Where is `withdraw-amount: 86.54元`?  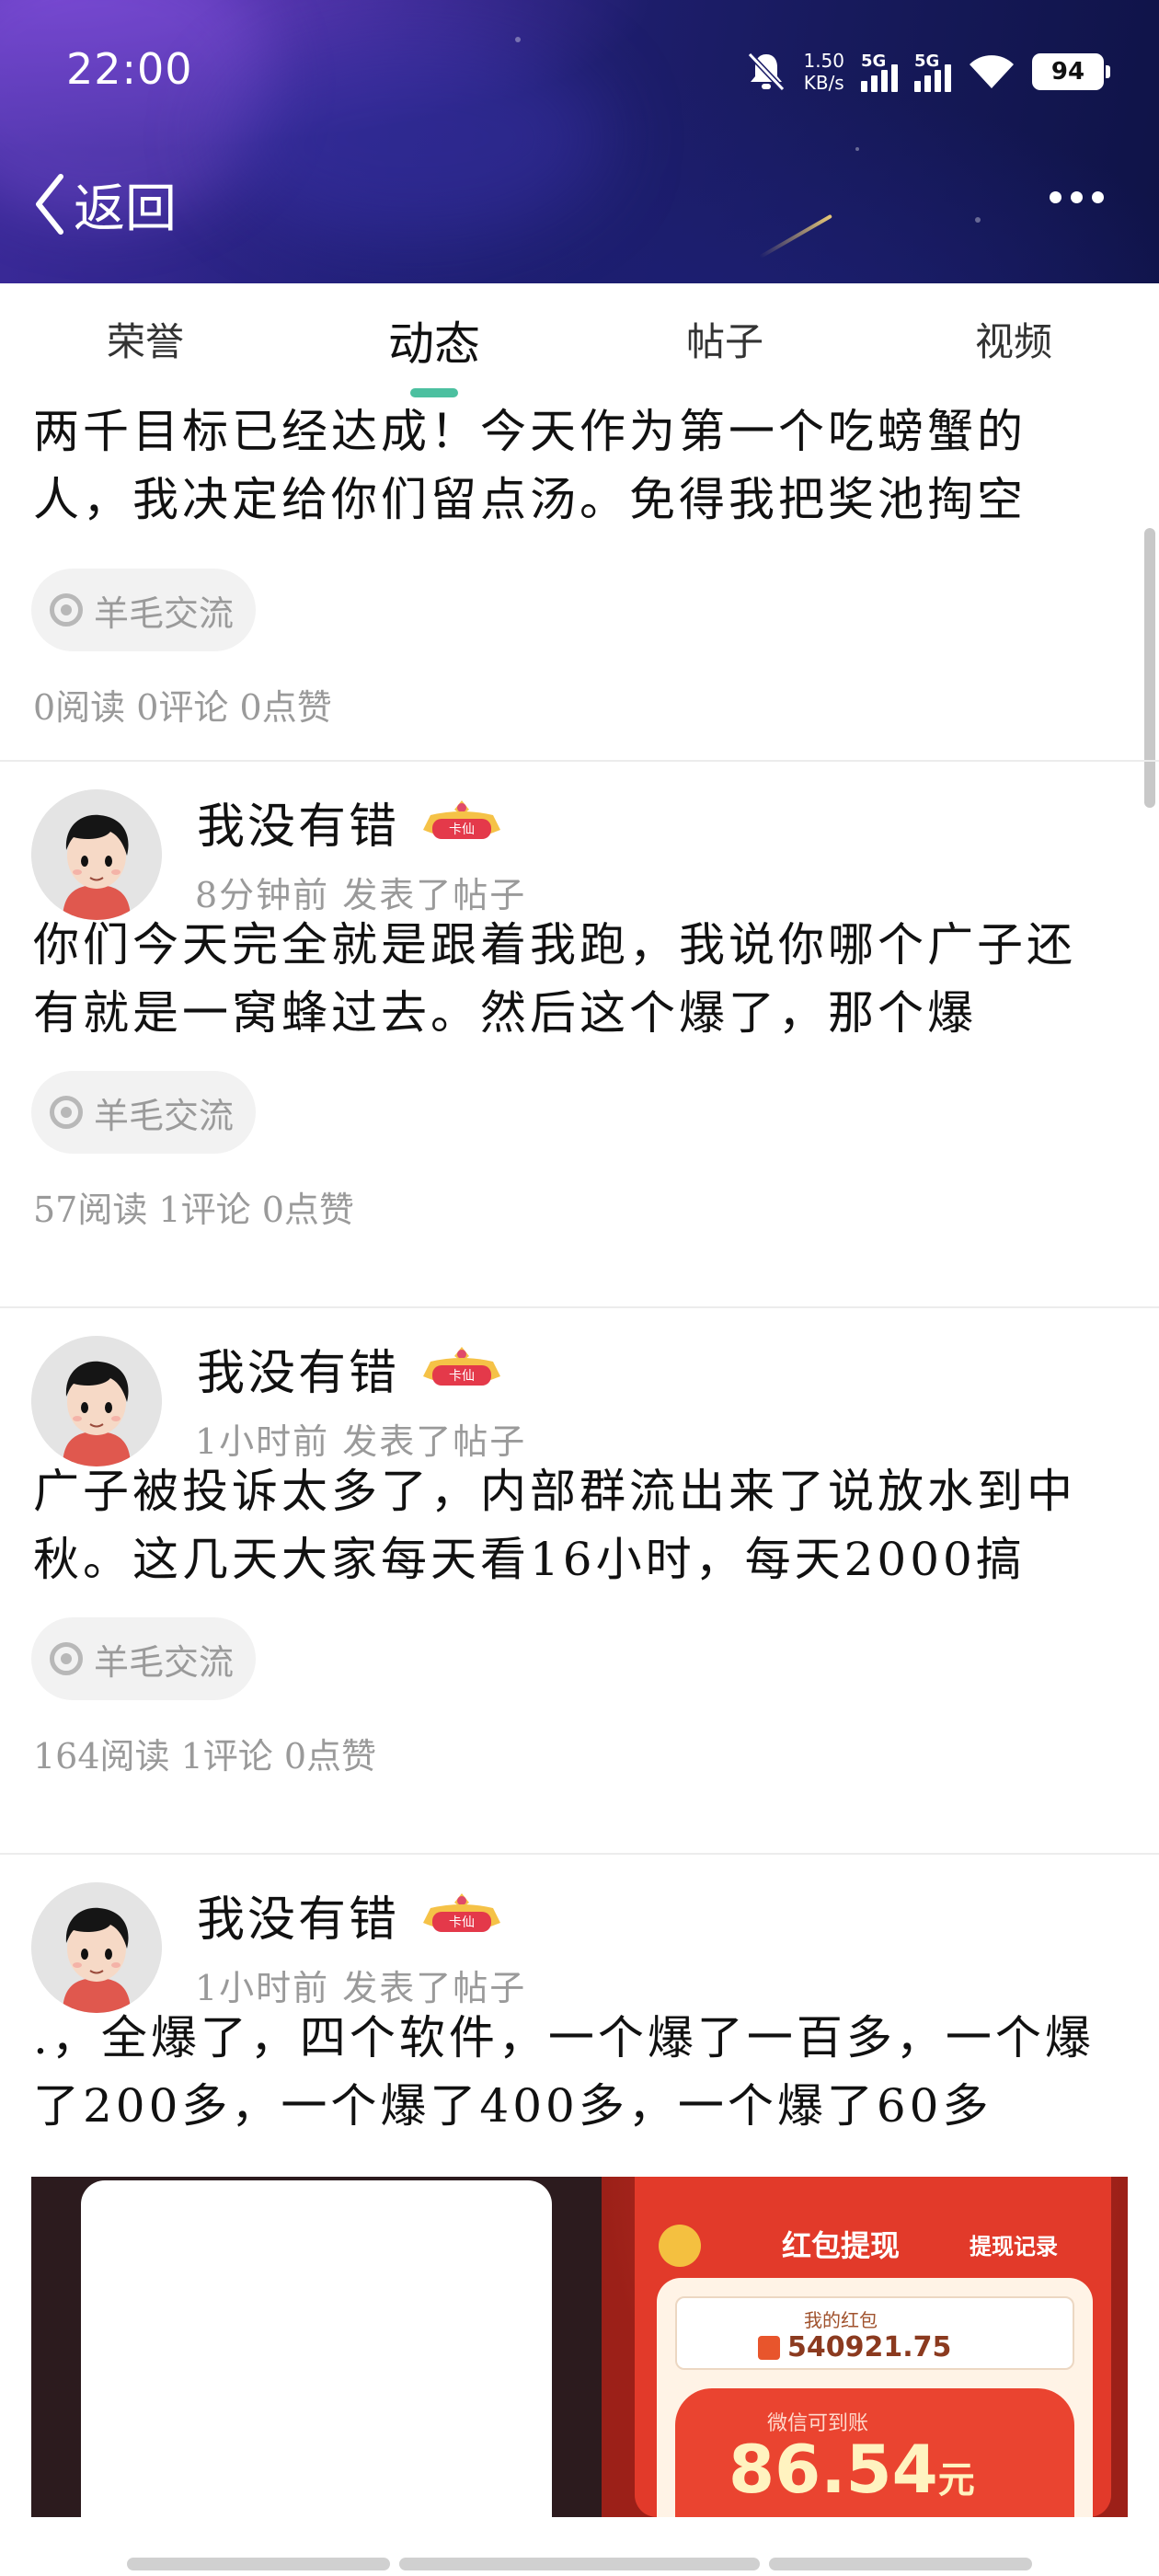 withdraw-amount: 86.54元 is located at coordinates (852, 2469).